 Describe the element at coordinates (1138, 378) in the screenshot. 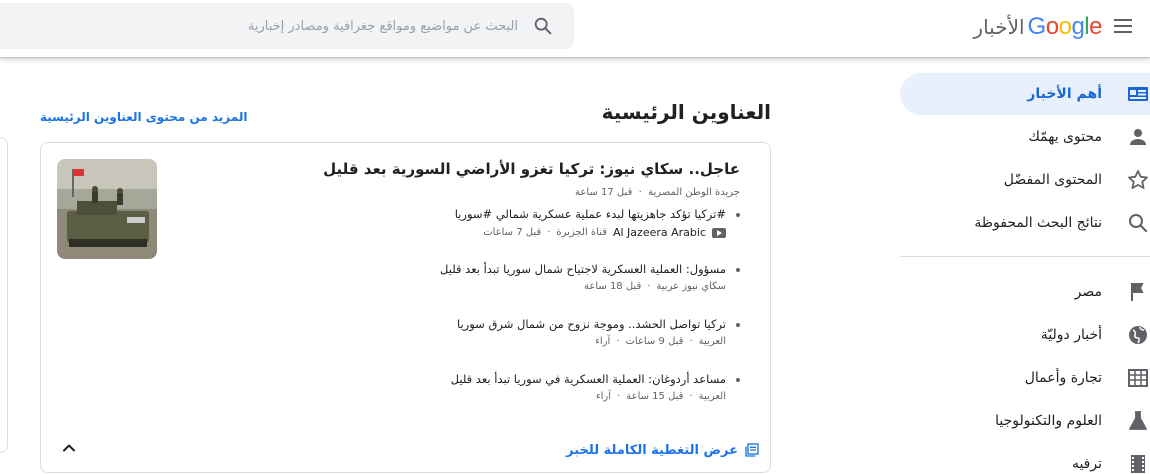

I see `business-icon` at that location.